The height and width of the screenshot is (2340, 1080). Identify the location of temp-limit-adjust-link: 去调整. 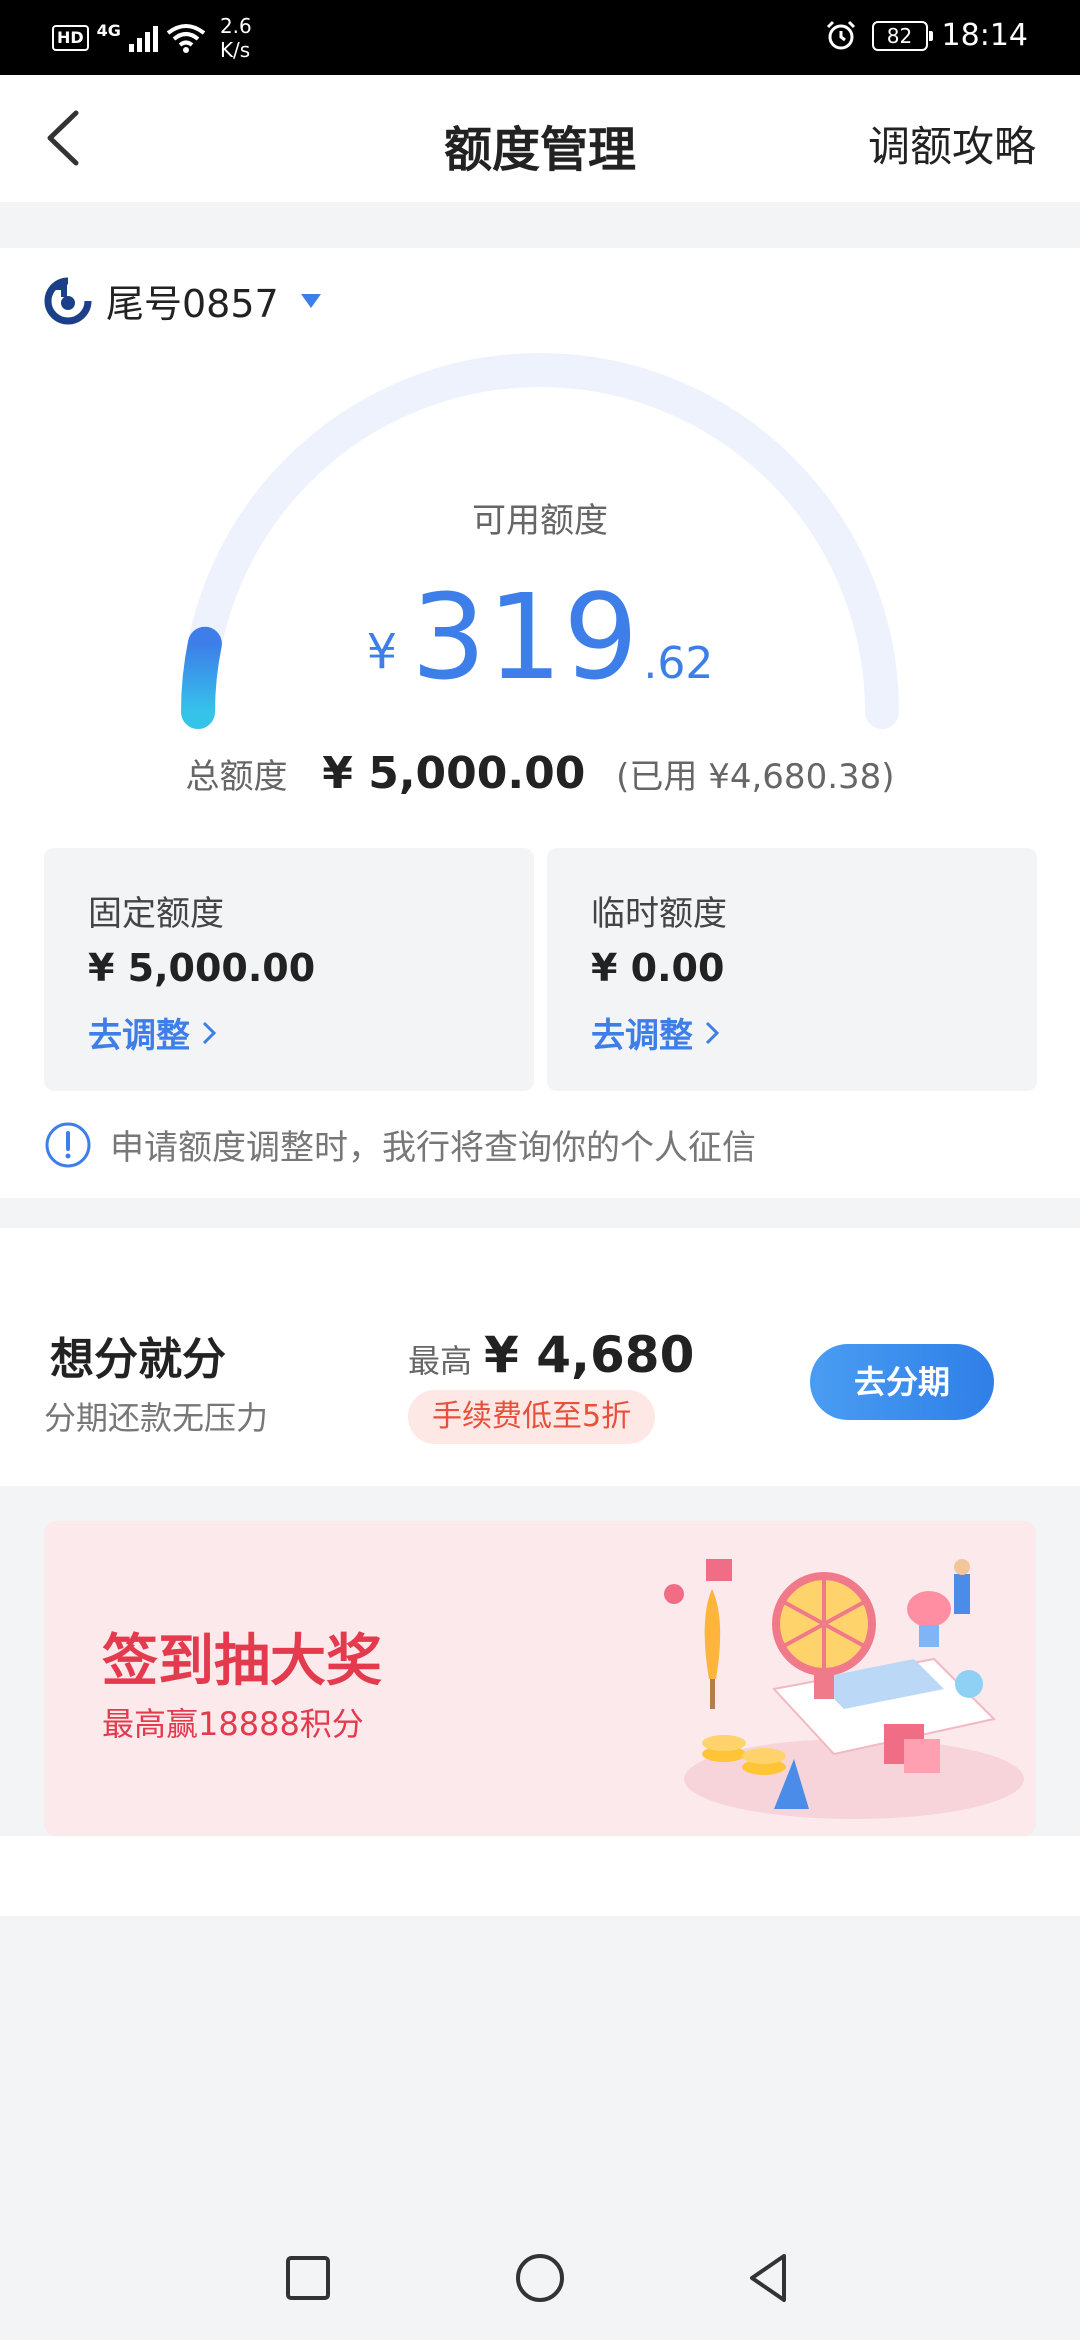
(656, 1032).